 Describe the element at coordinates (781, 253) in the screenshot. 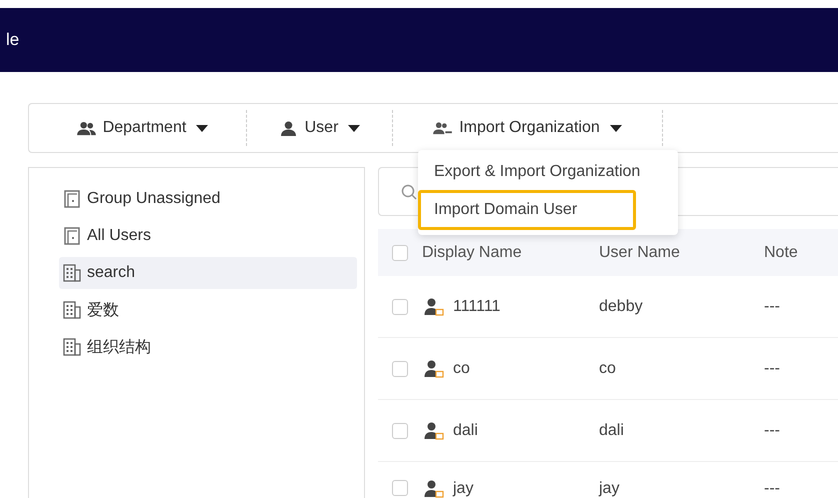

I see `column-header: Note` at that location.